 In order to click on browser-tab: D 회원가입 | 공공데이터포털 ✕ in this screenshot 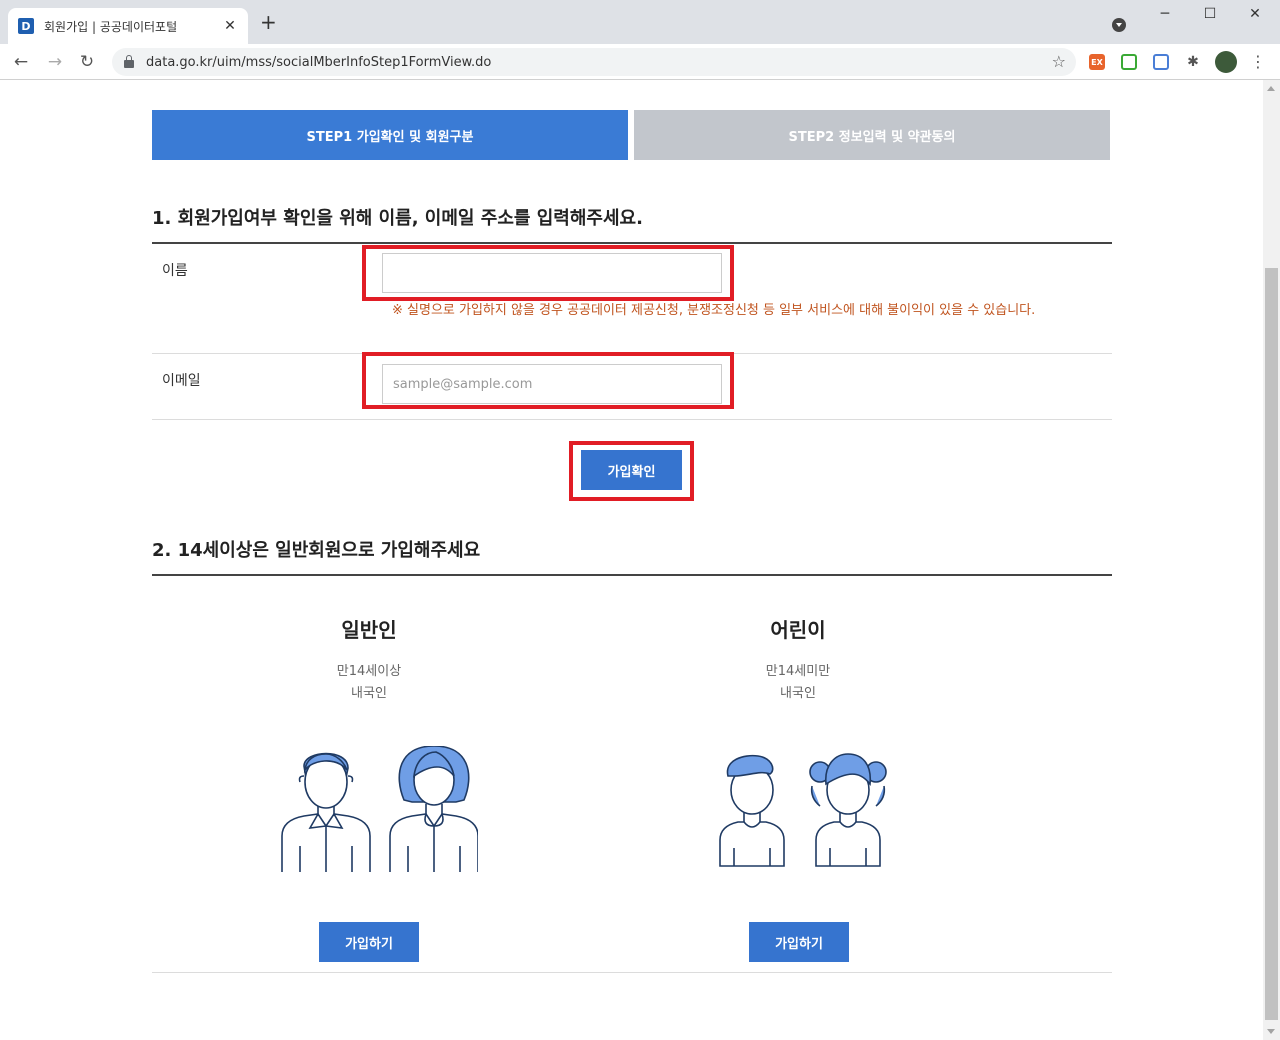, I will do `click(128, 26)`.